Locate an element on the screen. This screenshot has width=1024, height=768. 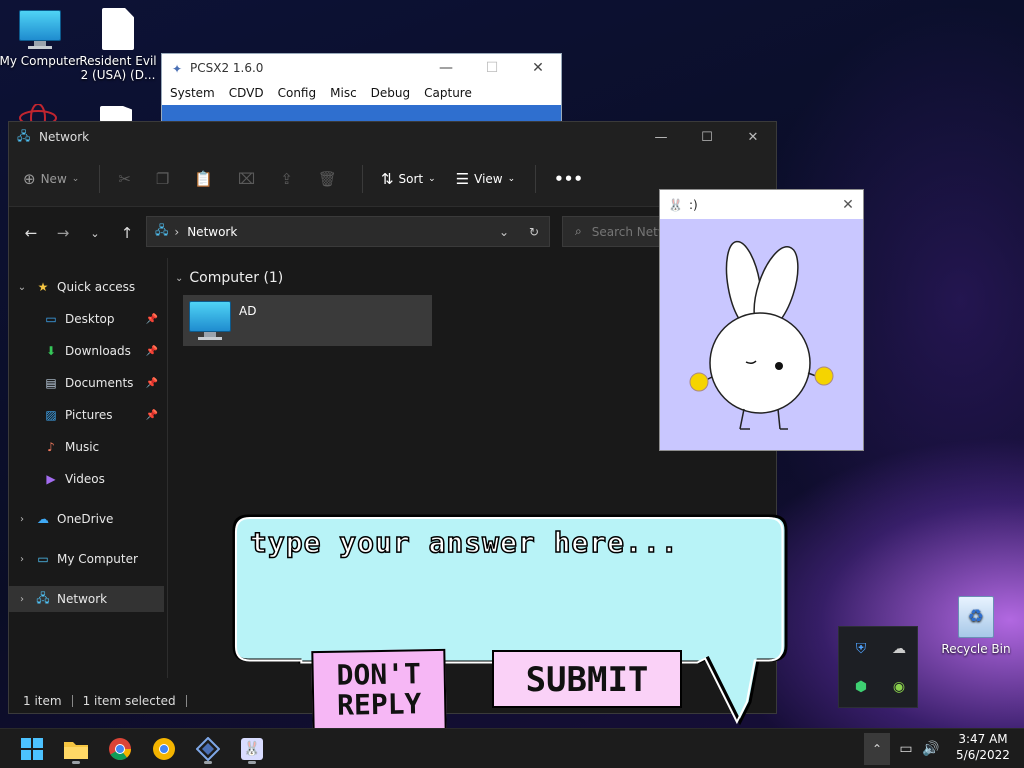
taskbar-file-explorer is located at coordinates (76, 749).